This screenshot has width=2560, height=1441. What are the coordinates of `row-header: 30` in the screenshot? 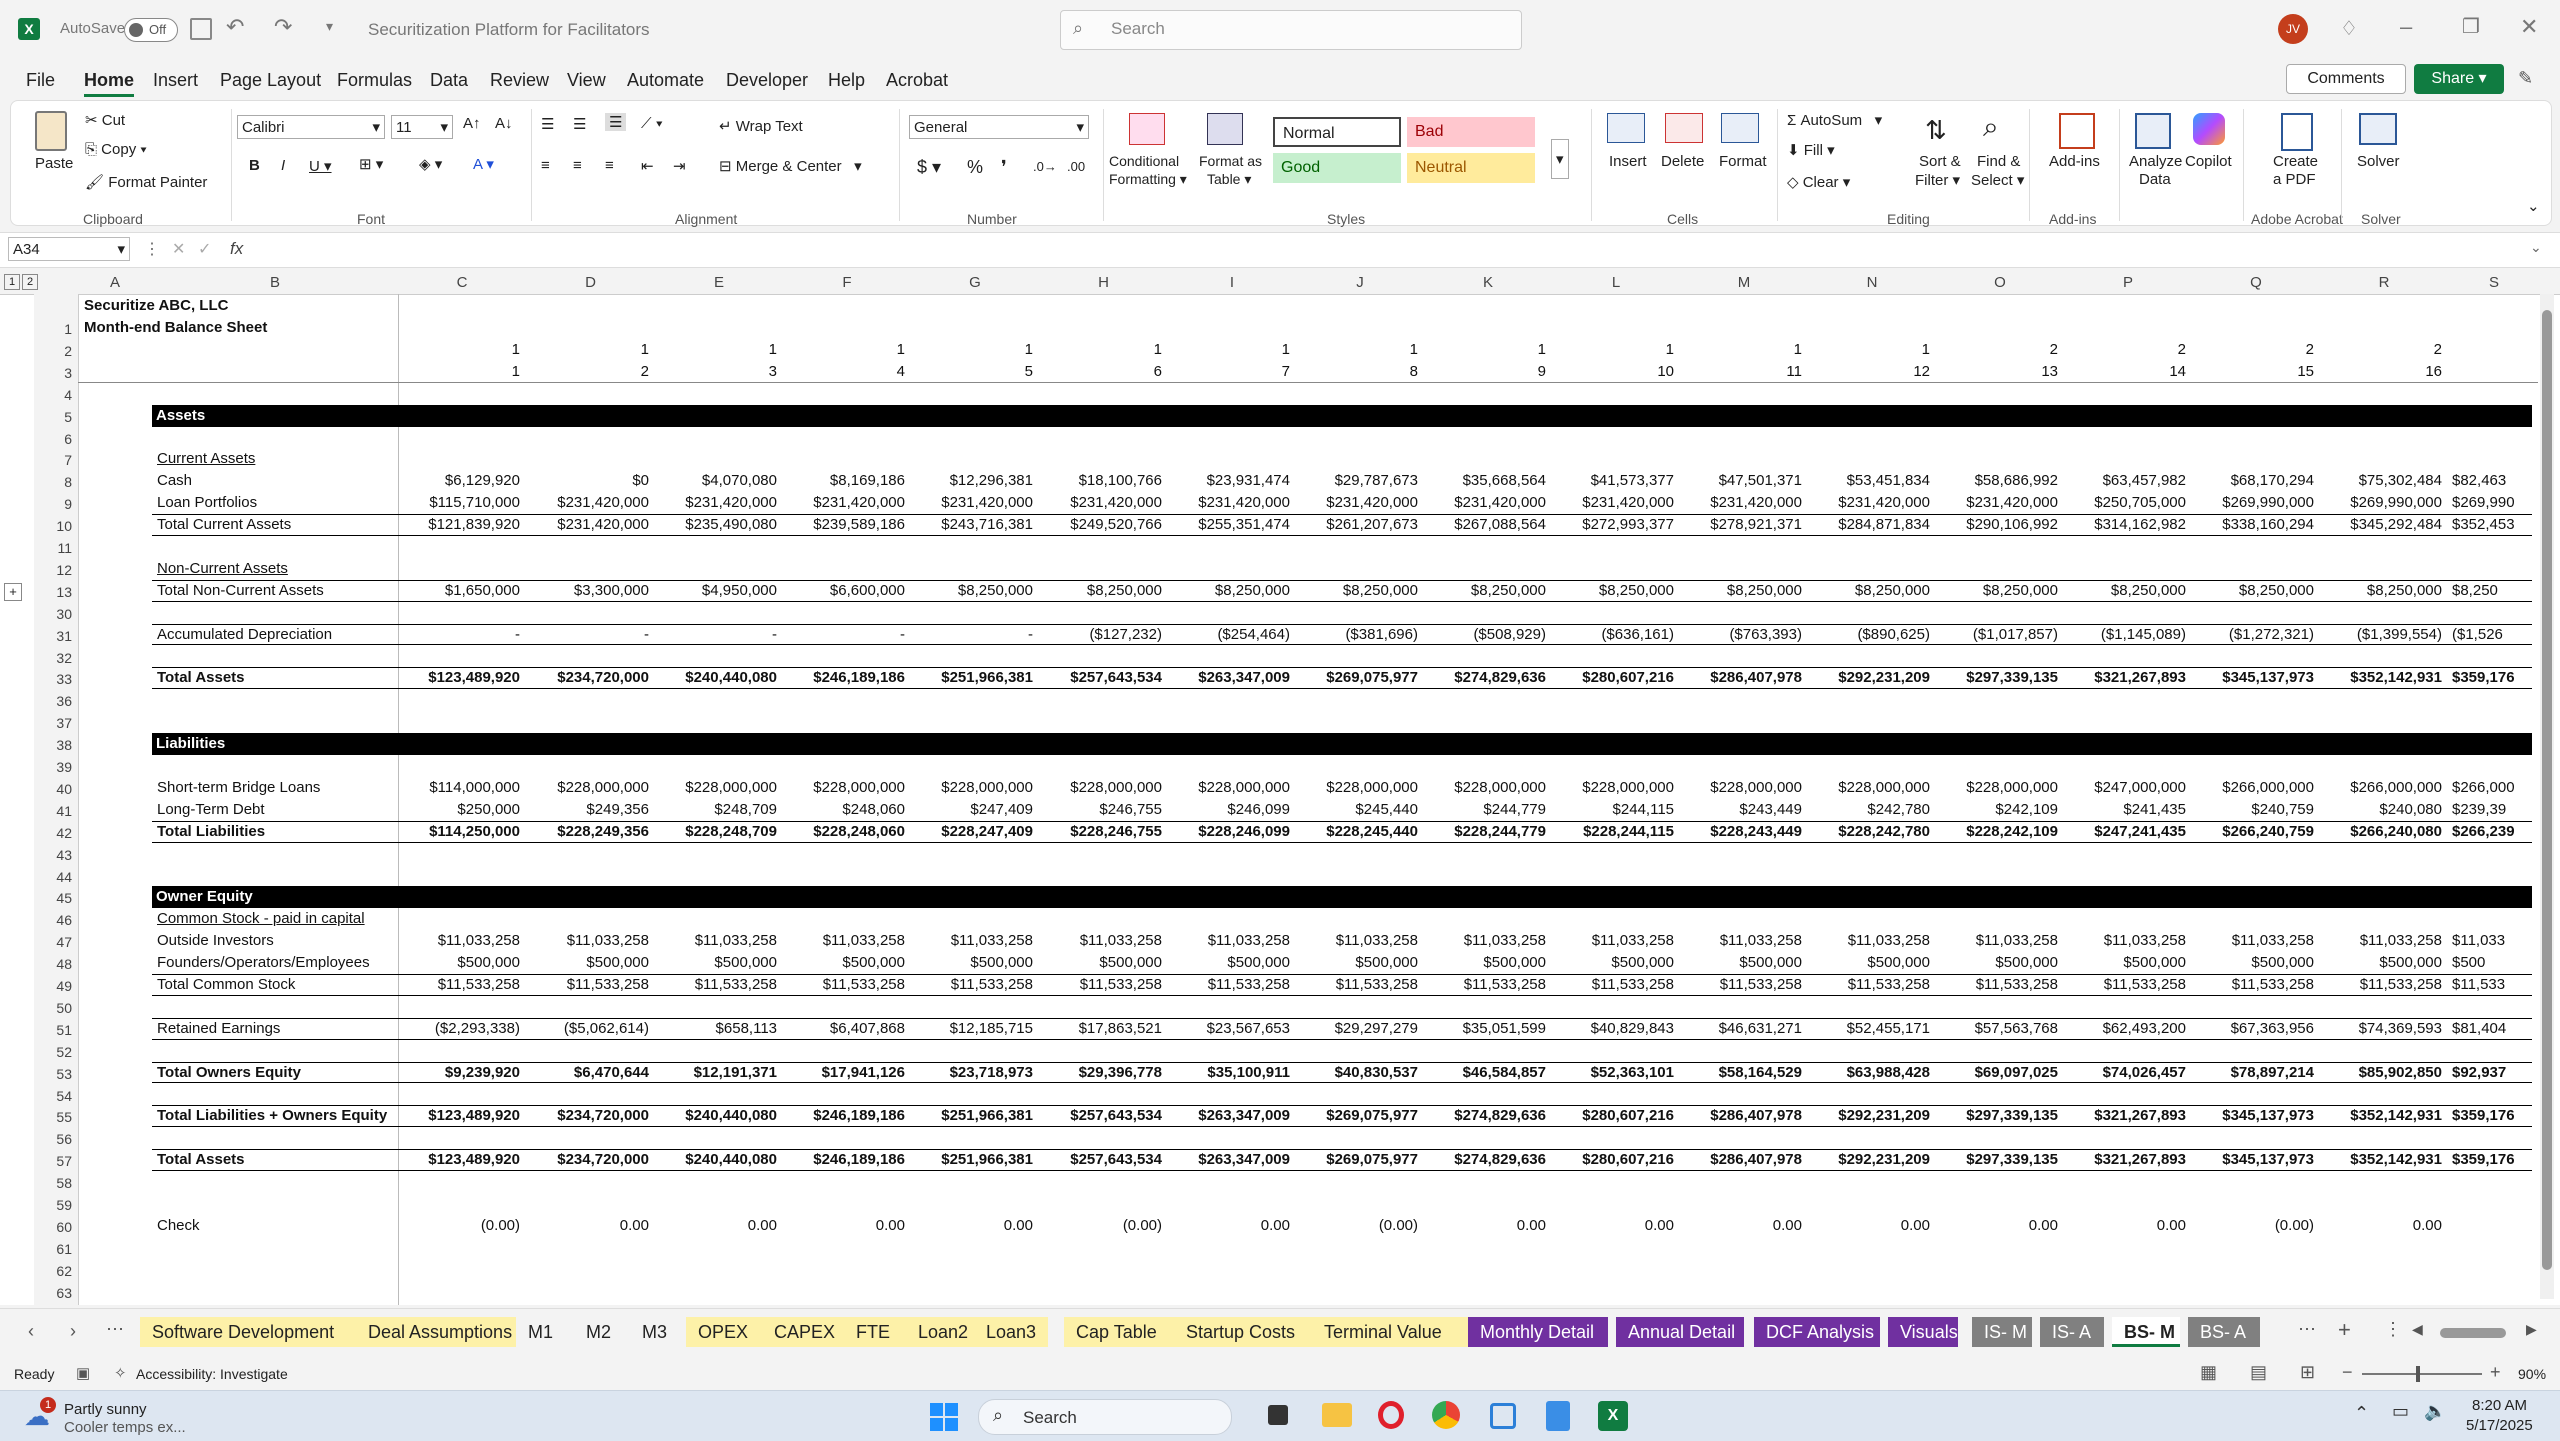 It's located at (64, 614).